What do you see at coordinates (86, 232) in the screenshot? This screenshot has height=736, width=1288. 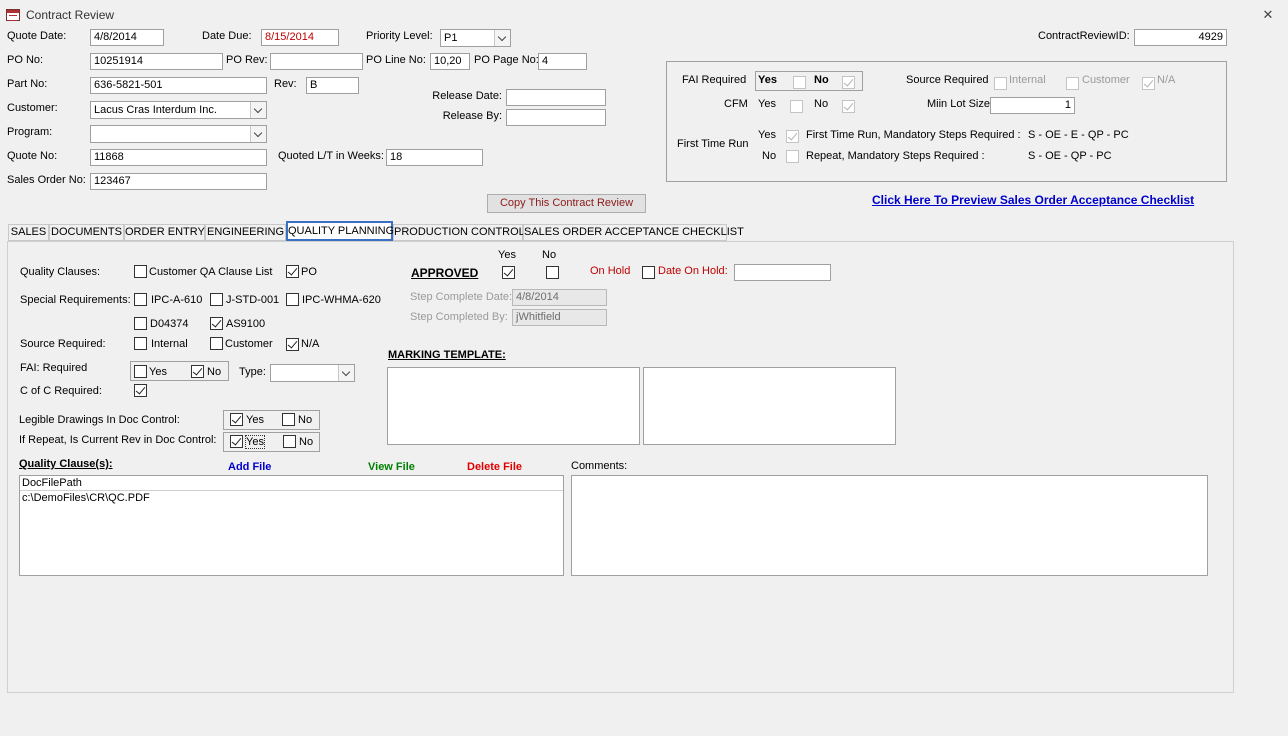 I see `tab-documents: DOCUMENTS` at bounding box center [86, 232].